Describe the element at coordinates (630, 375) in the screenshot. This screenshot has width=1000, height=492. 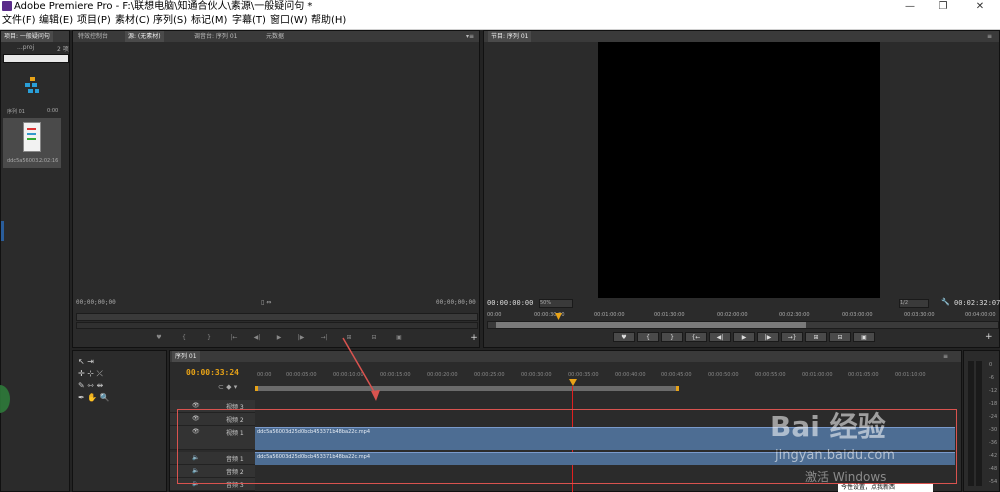
I see `timeline-ruler-label: 00:00:40:00` at that location.